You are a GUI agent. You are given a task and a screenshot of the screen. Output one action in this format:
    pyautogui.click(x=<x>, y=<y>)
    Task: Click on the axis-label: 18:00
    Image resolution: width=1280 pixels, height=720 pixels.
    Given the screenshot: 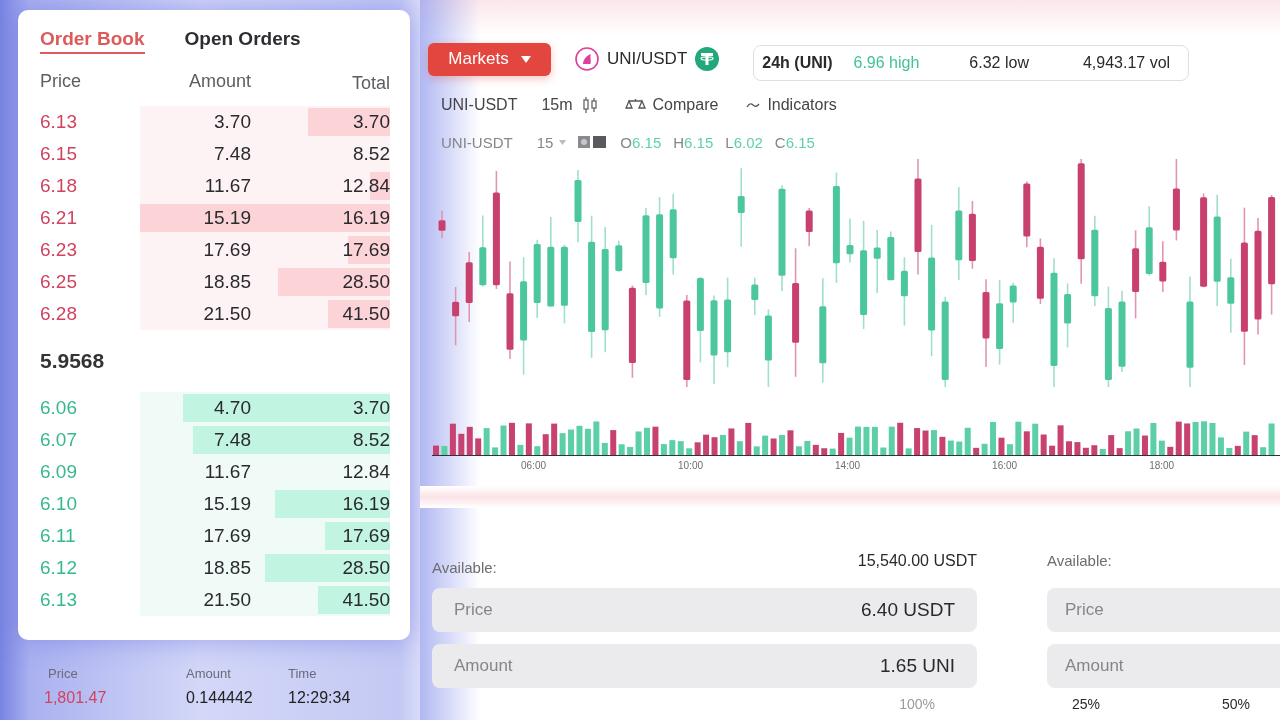 What is the action you would take?
    pyautogui.click(x=1162, y=466)
    